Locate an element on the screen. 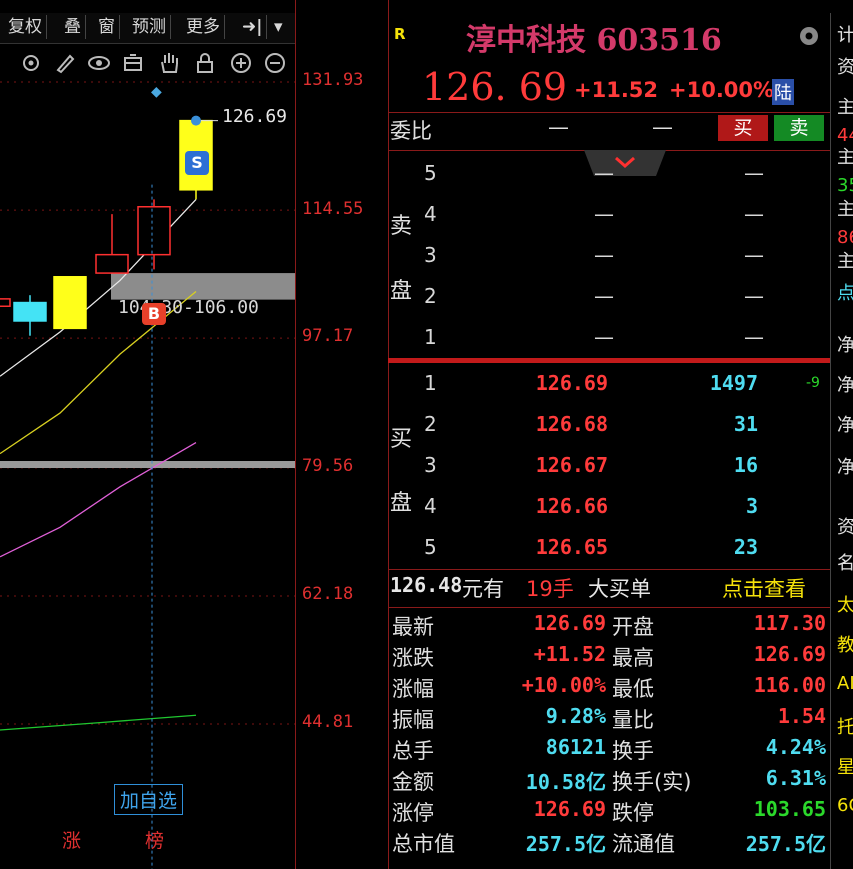 This screenshot has width=853, height=869. sell-marker: S is located at coordinates (197, 163).